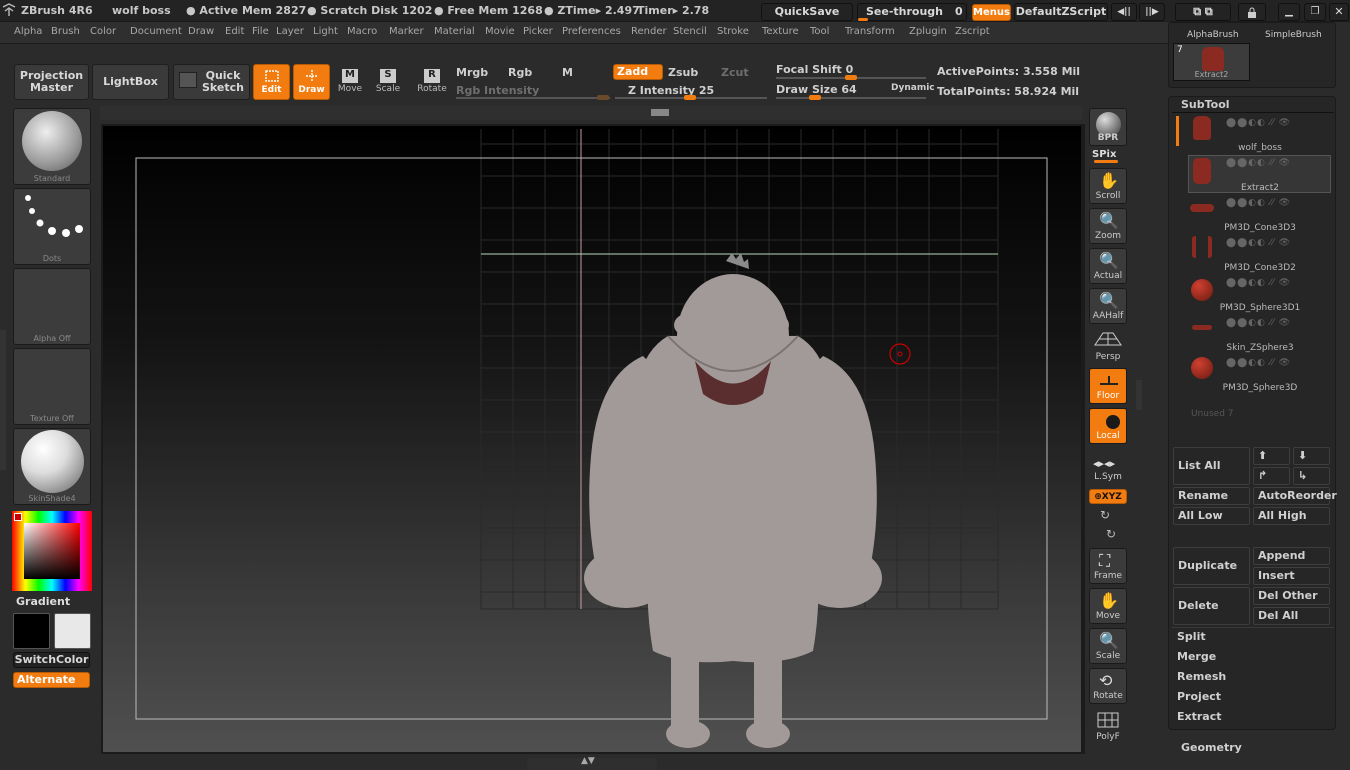 This screenshot has height=770, width=1350. Describe the element at coordinates (28, 31) in the screenshot. I see `menu-alpha: Alpha` at that location.